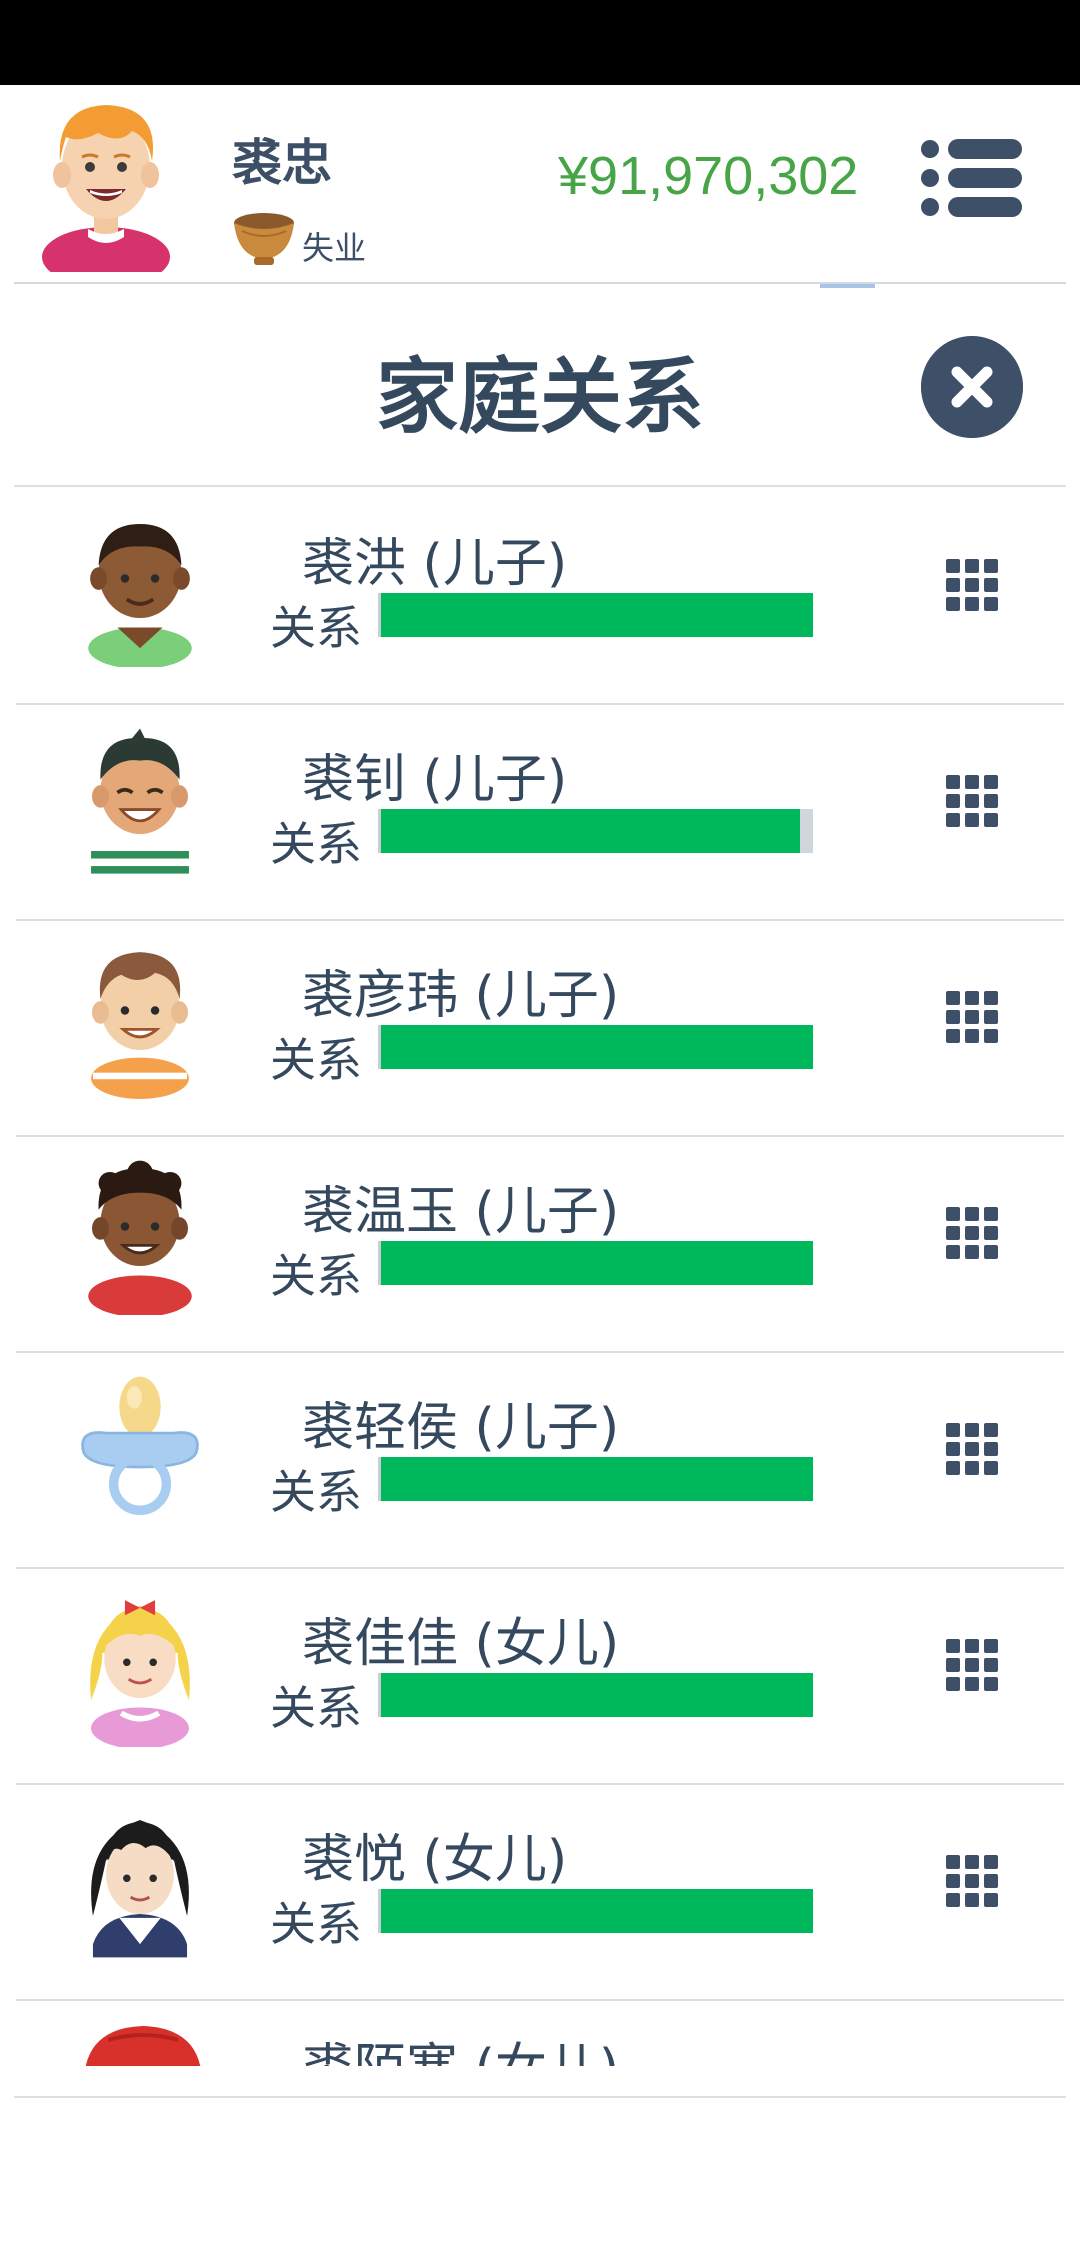 The image size is (1080, 2244). Describe the element at coordinates (847, 286) in the screenshot. I see `scroll-indicator` at that location.